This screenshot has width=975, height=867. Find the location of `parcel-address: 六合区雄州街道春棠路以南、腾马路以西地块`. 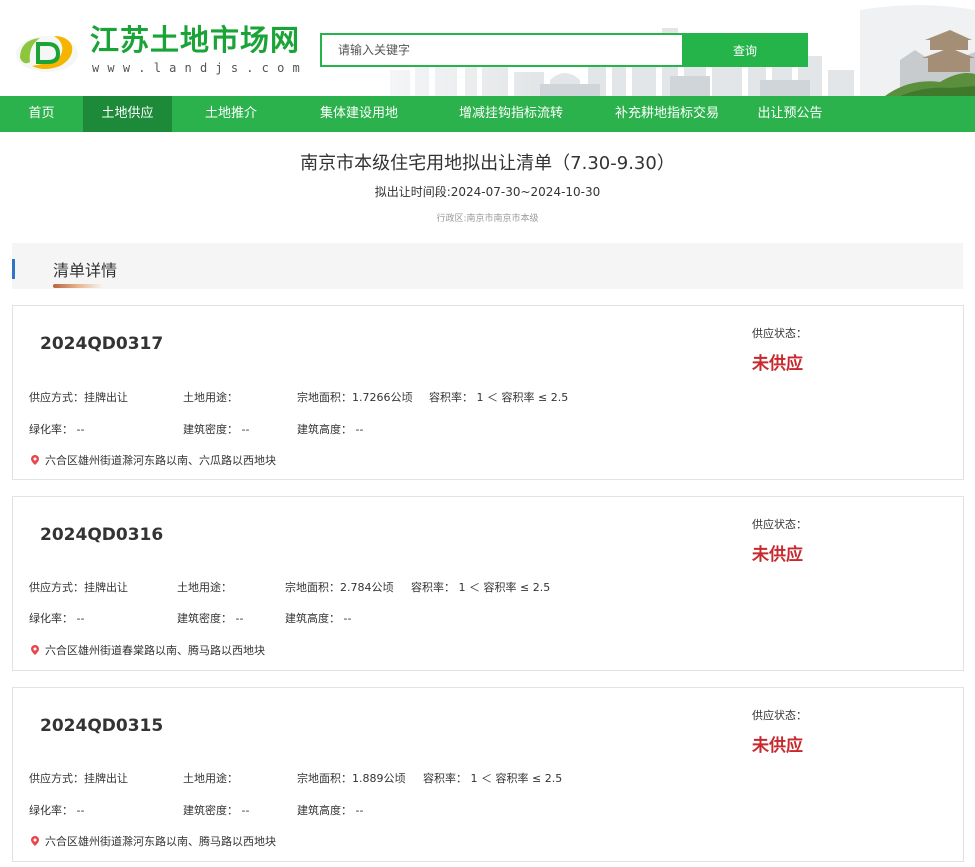

parcel-address: 六合区雄州街道春棠路以南、腾马路以西地块 is located at coordinates (148, 651).